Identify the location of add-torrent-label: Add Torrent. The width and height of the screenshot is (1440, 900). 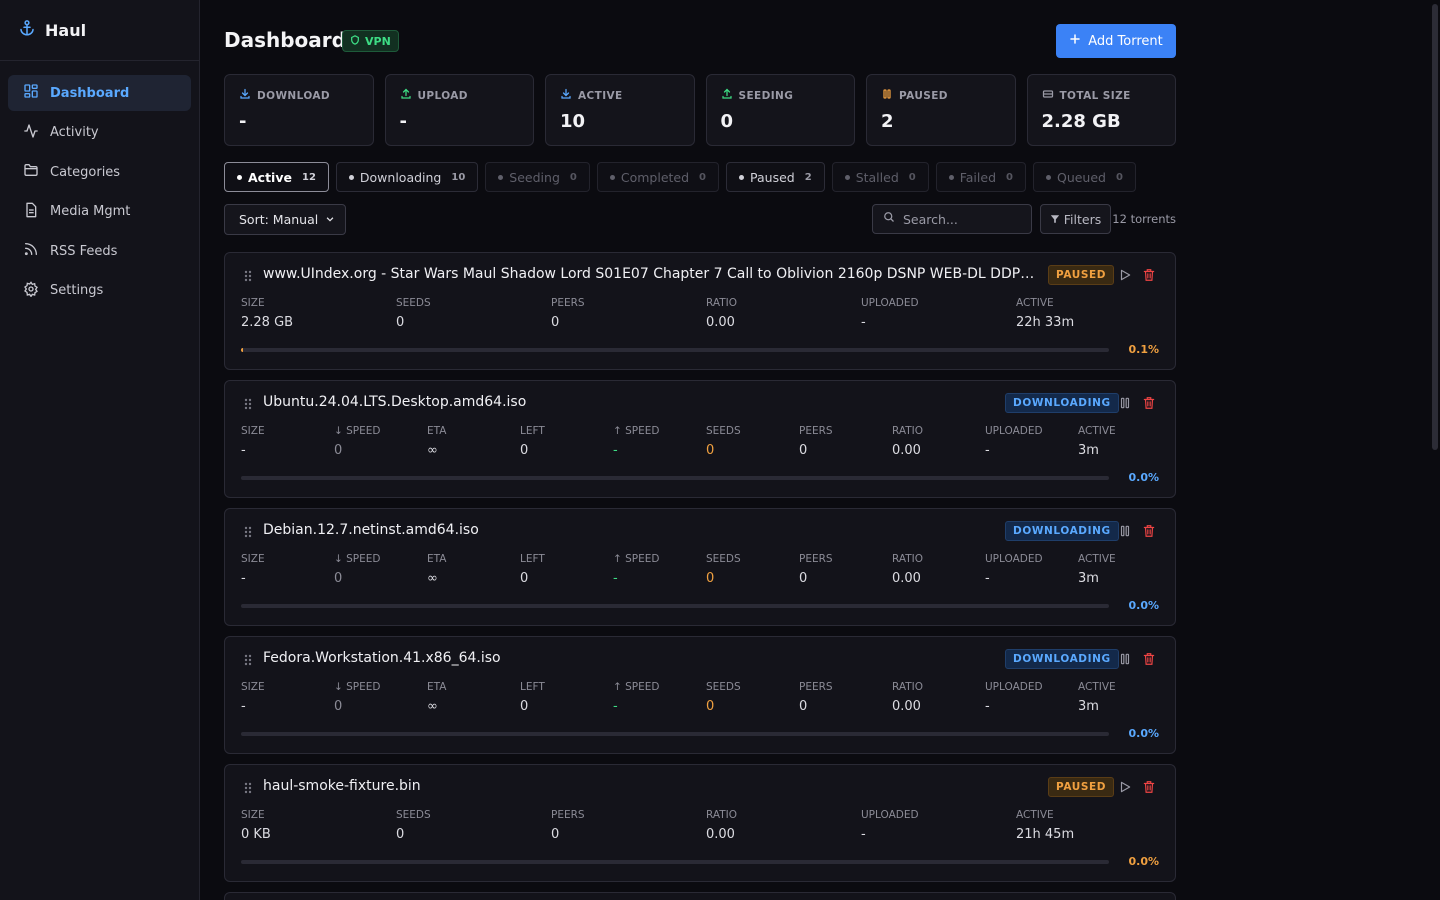
(1125, 41).